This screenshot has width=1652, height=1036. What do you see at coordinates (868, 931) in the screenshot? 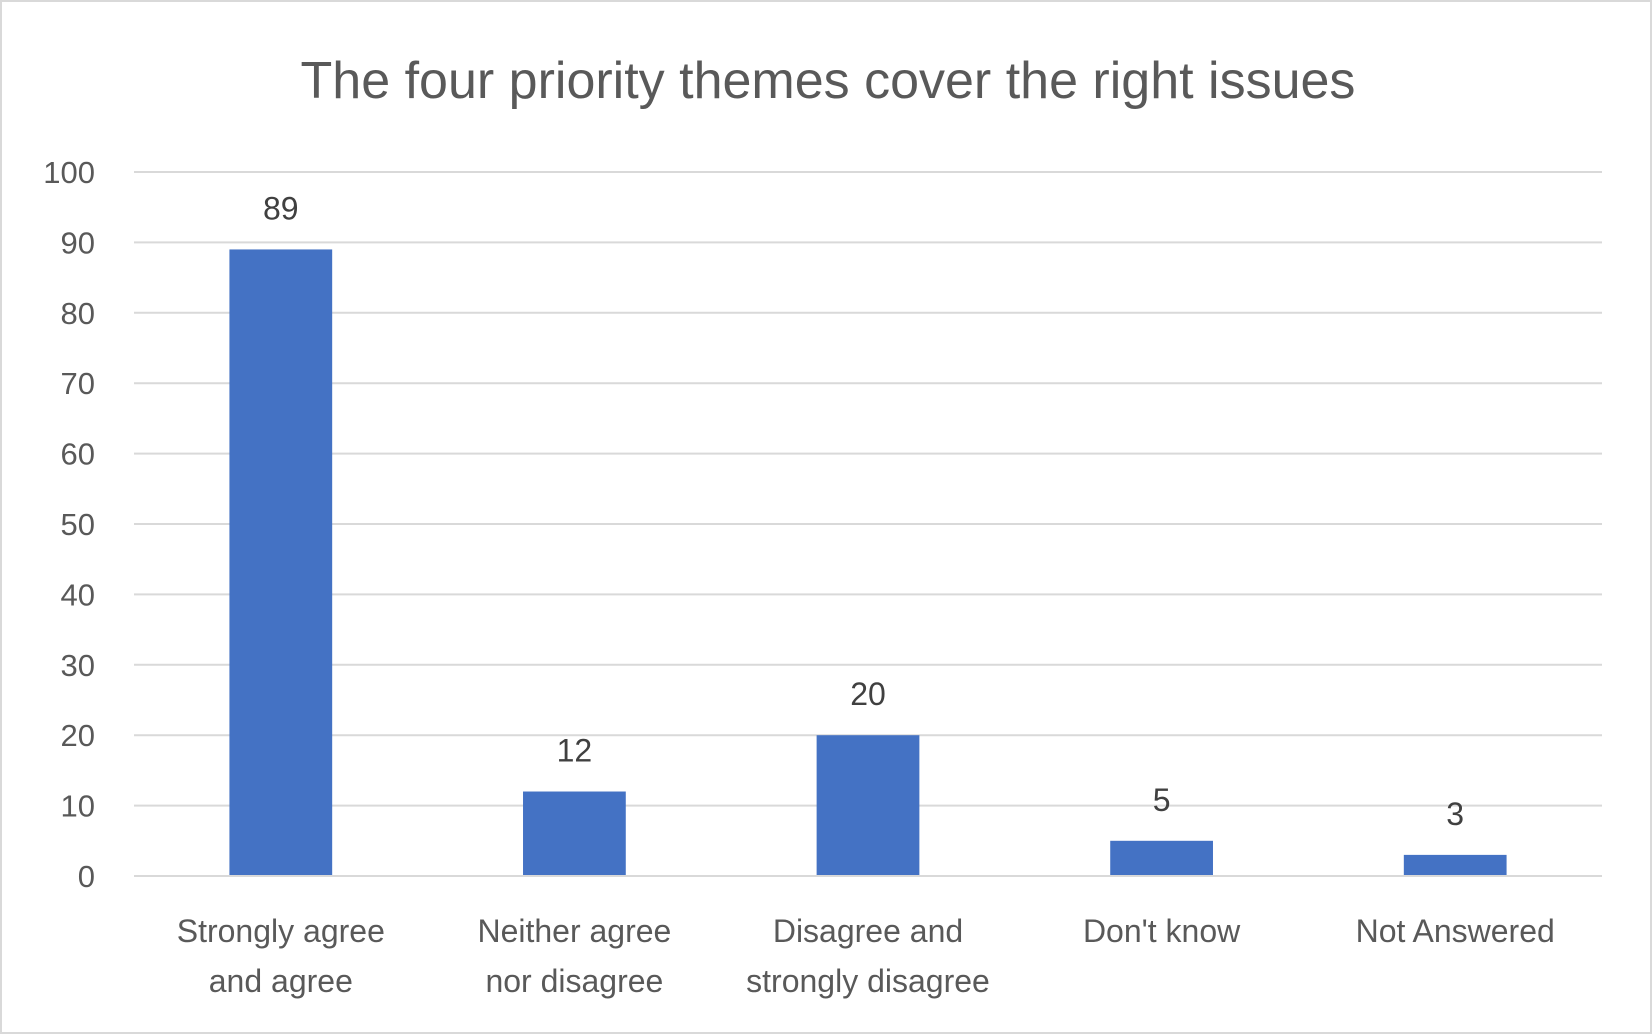
I see `x-category-label-line: Disagree and` at bounding box center [868, 931].